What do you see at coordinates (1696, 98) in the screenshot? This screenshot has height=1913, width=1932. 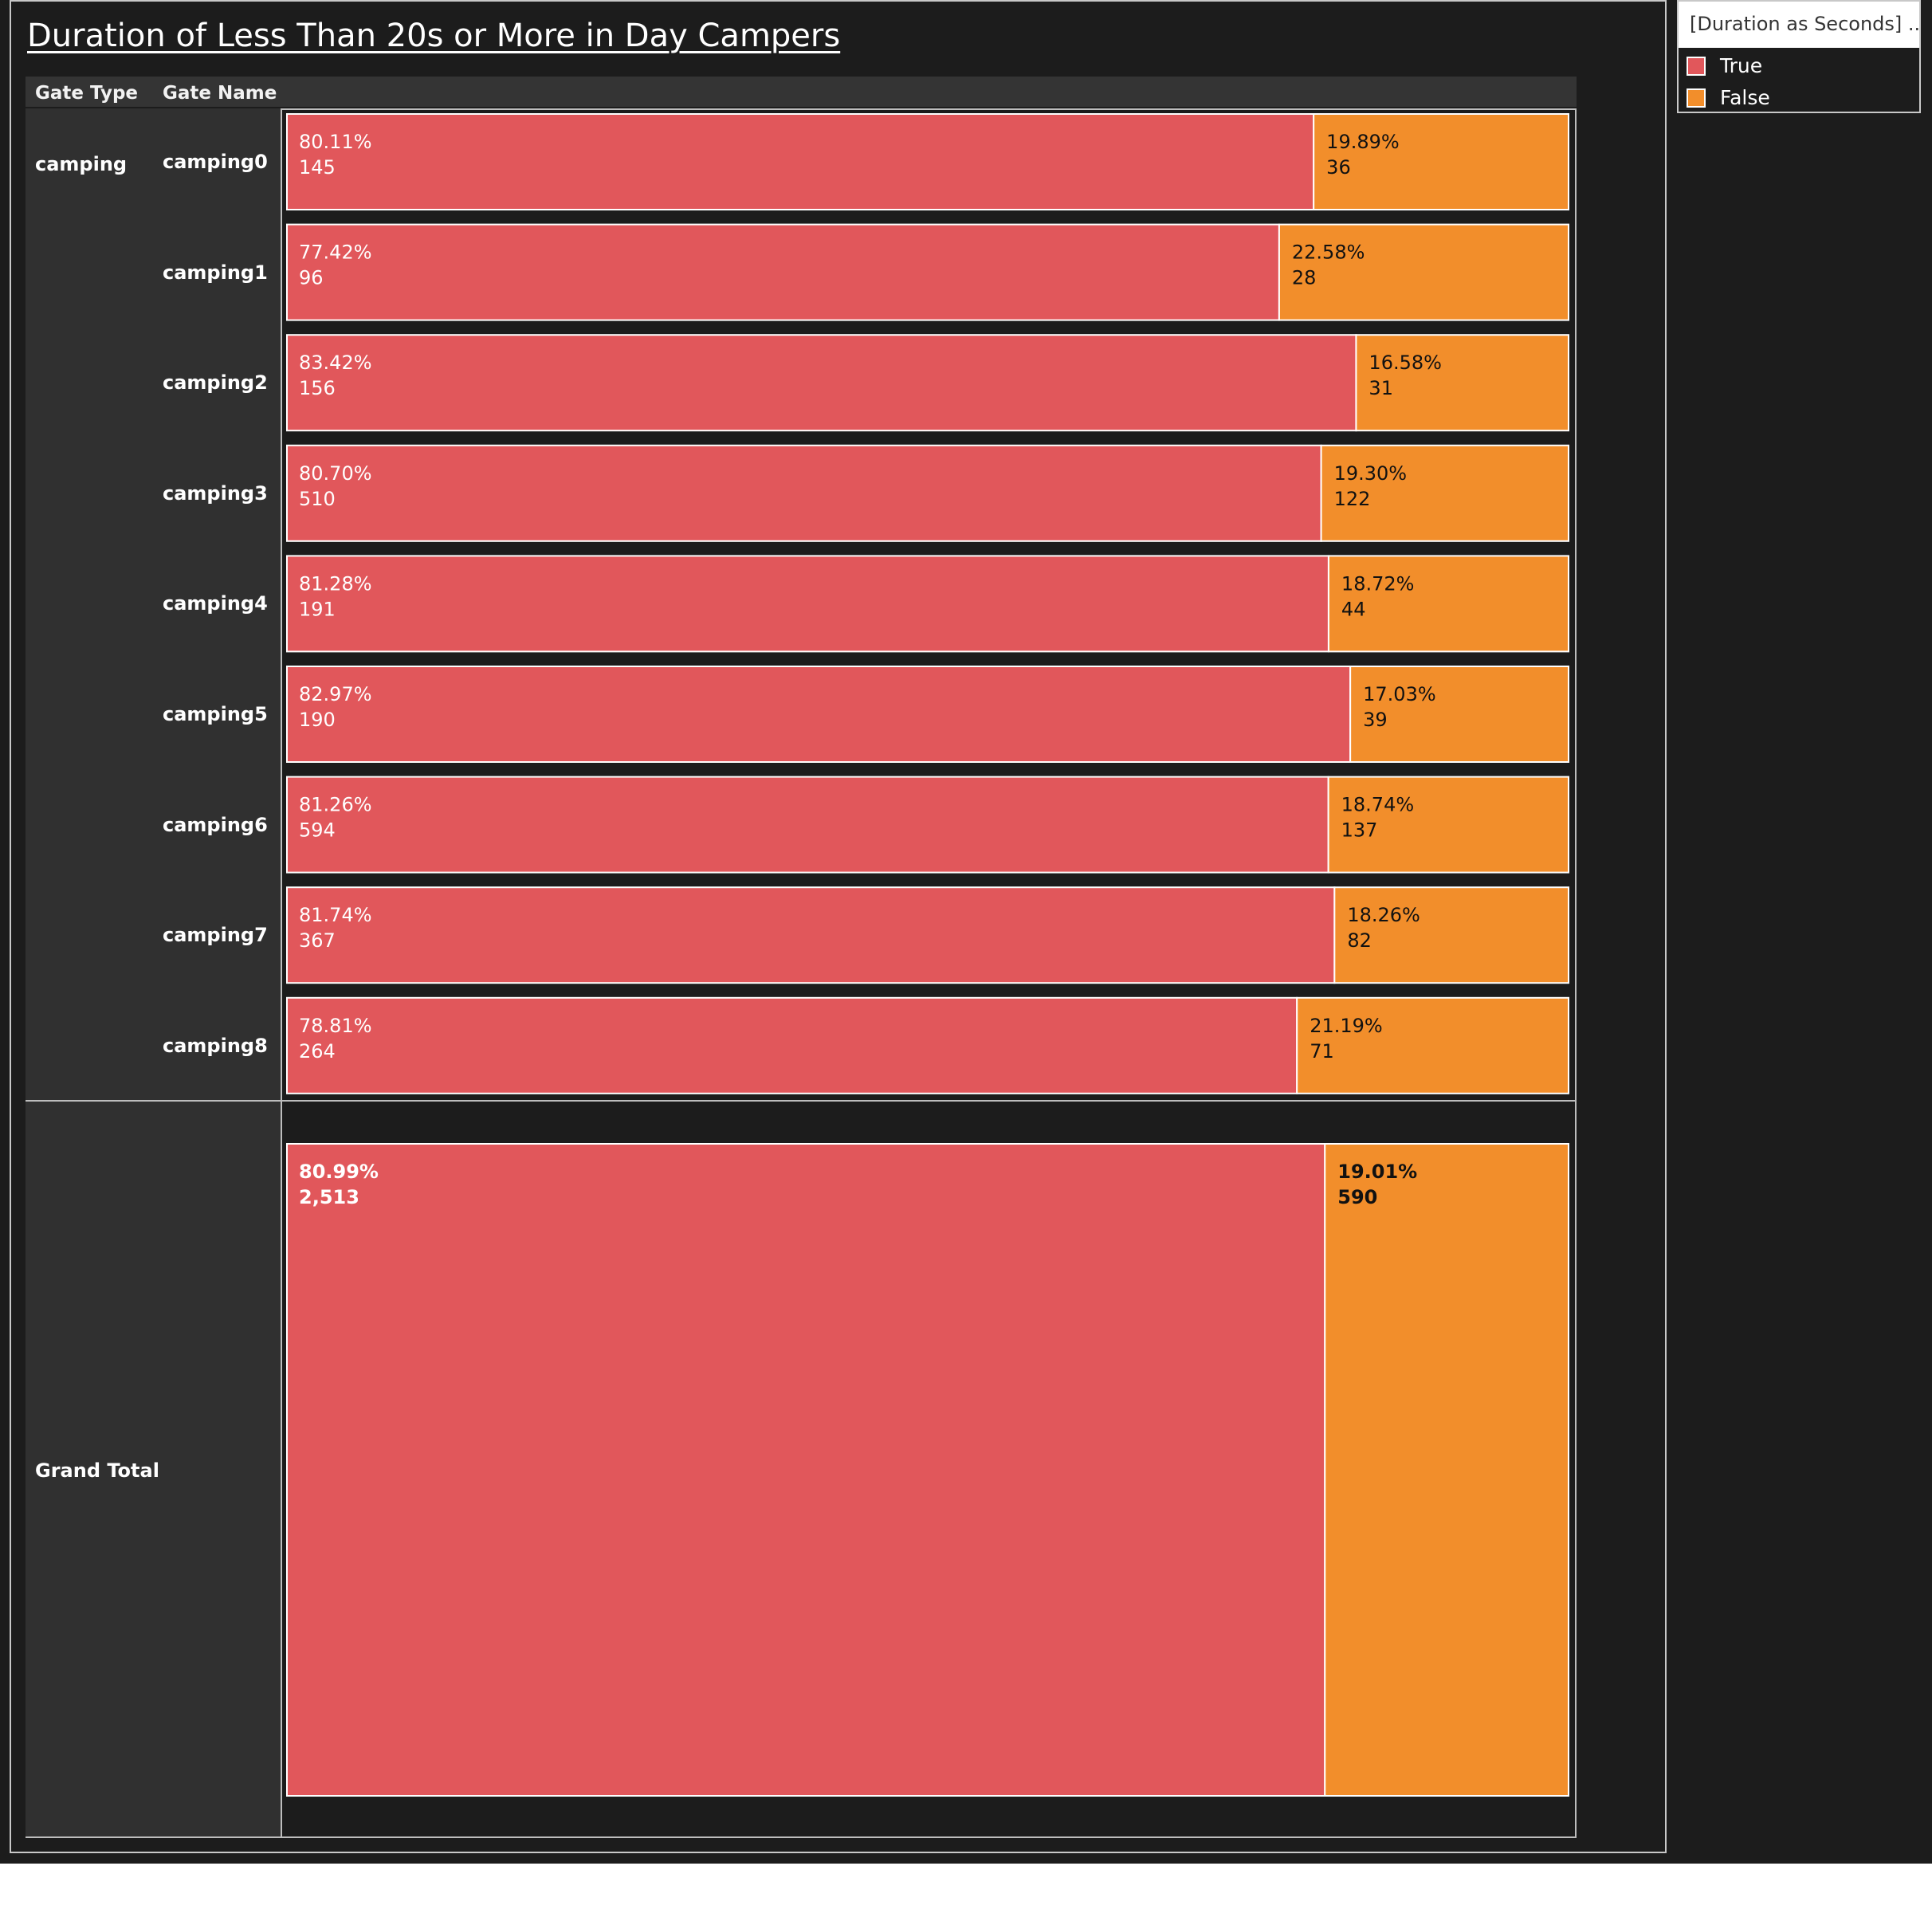 I see `legend-swatch-false` at bounding box center [1696, 98].